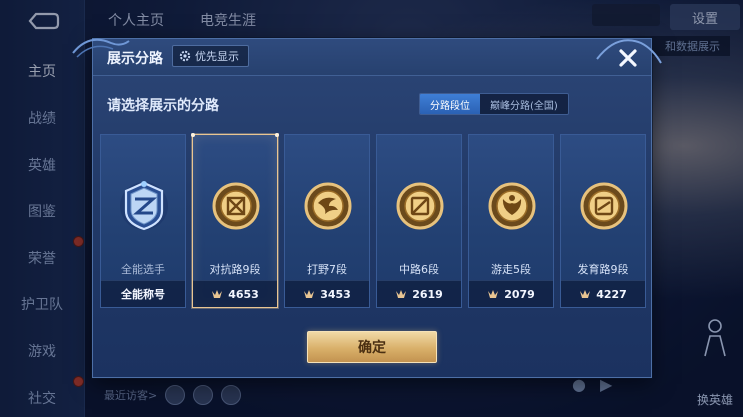  What do you see at coordinates (450, 104) in the screenshot?
I see `tab-lane-rank: 分路段位` at bounding box center [450, 104].